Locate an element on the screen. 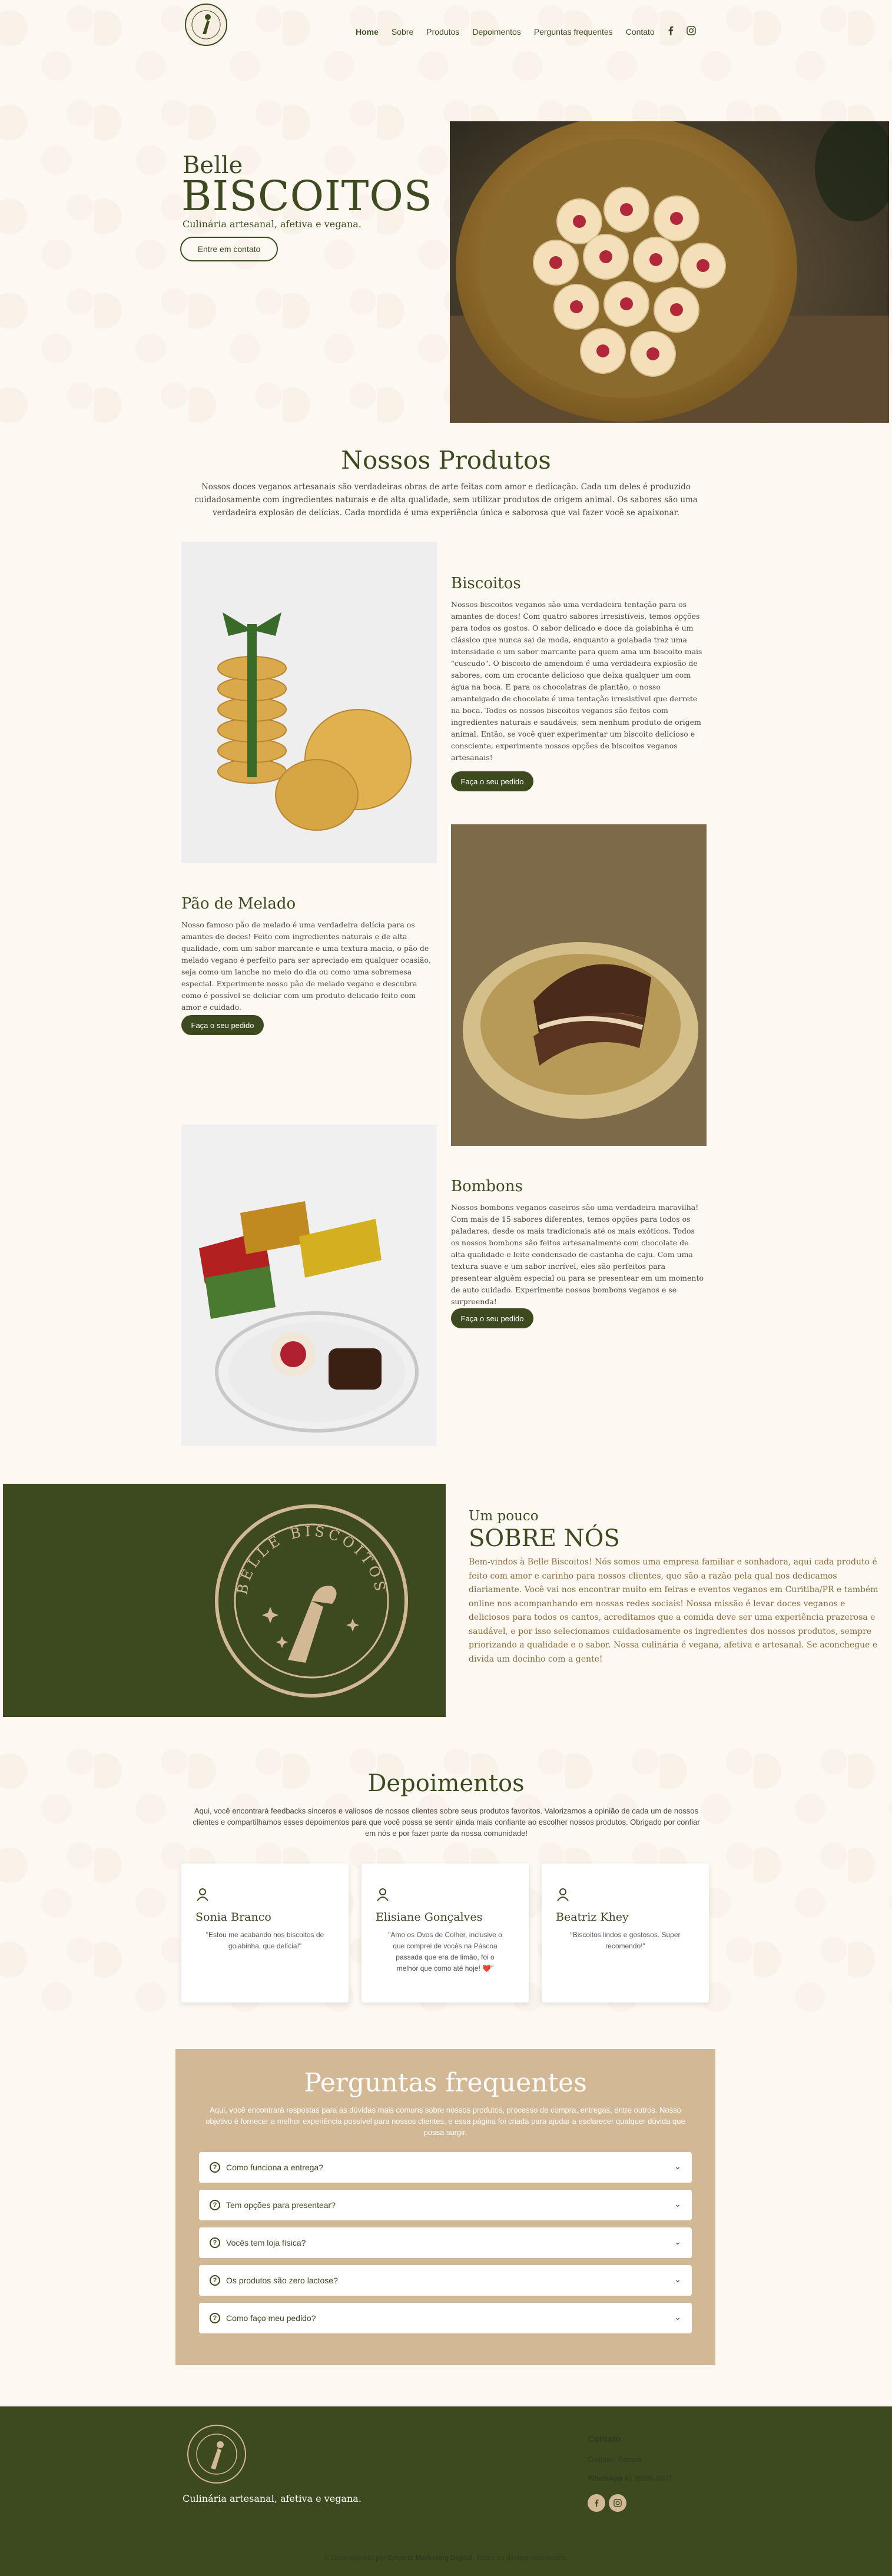 This screenshot has height=2576, width=892. faq-item: ? Como faço meu pedido? ⌄ is located at coordinates (446, 2318).